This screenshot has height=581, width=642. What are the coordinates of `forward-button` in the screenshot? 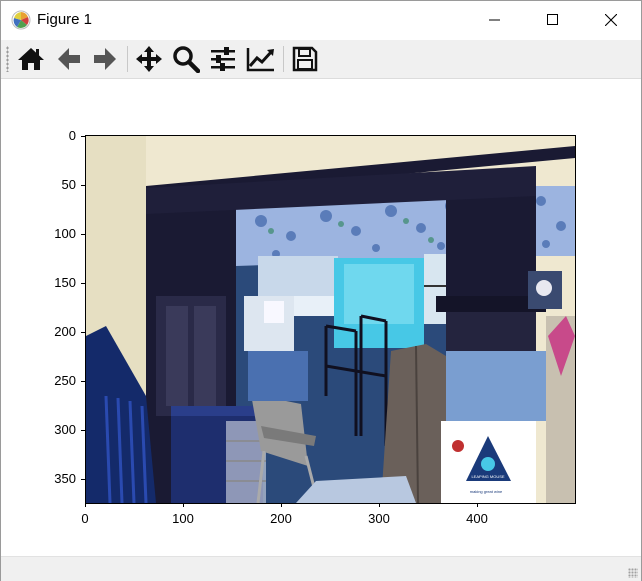 It's located at (105, 59).